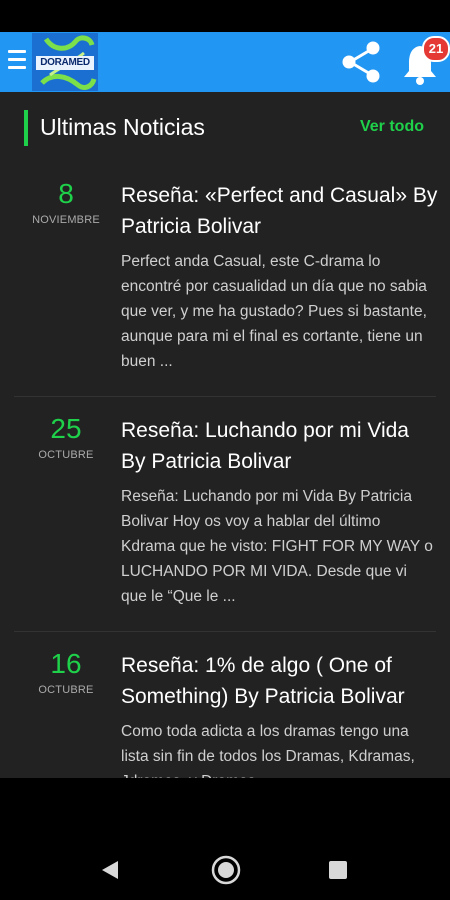  I want to click on app-logo: DORAMED, so click(65, 62).